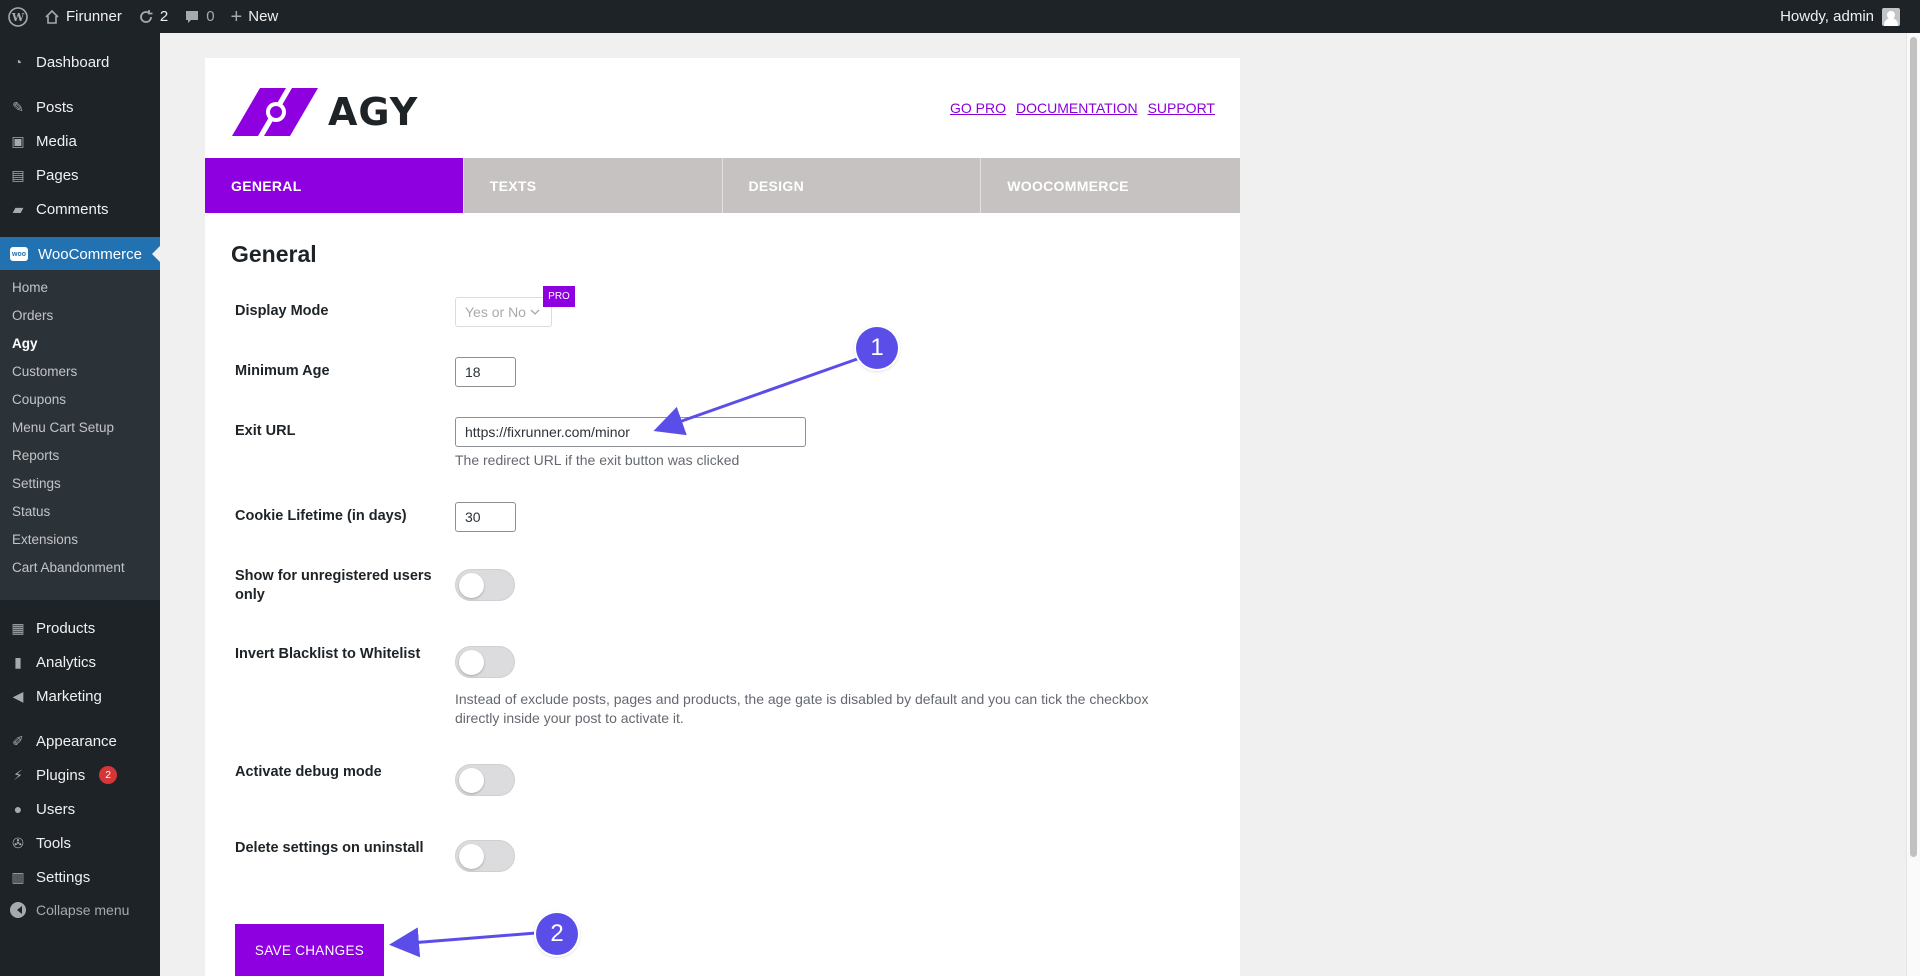  What do you see at coordinates (334, 185) in the screenshot?
I see `tab-general: GENERAL` at bounding box center [334, 185].